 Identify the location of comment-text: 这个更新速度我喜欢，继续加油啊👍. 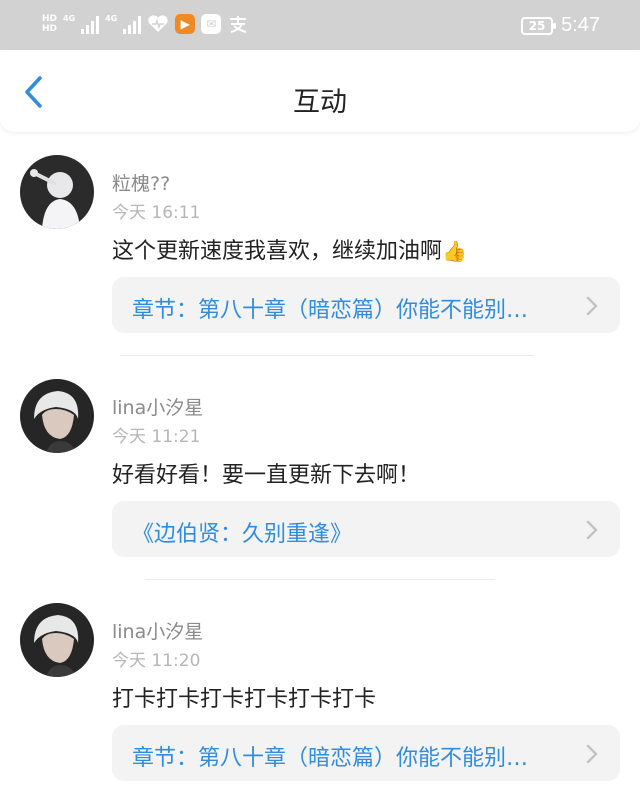
(289, 249).